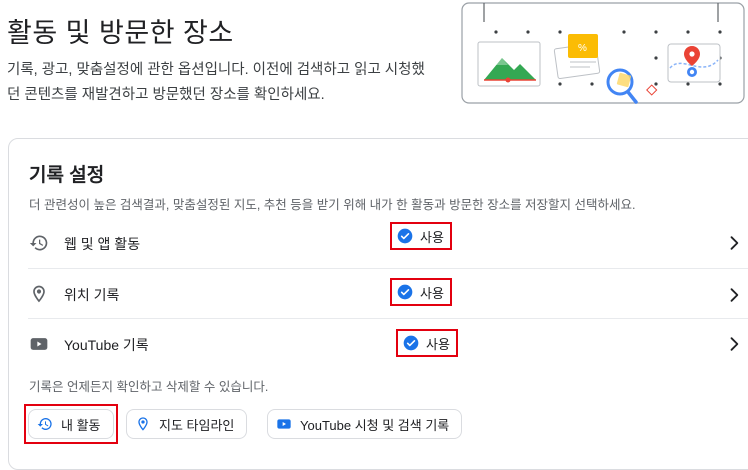 The image size is (748, 470). What do you see at coordinates (378, 294) in the screenshot?
I see `history-row-location-history: 위치 기록 사용` at bounding box center [378, 294].